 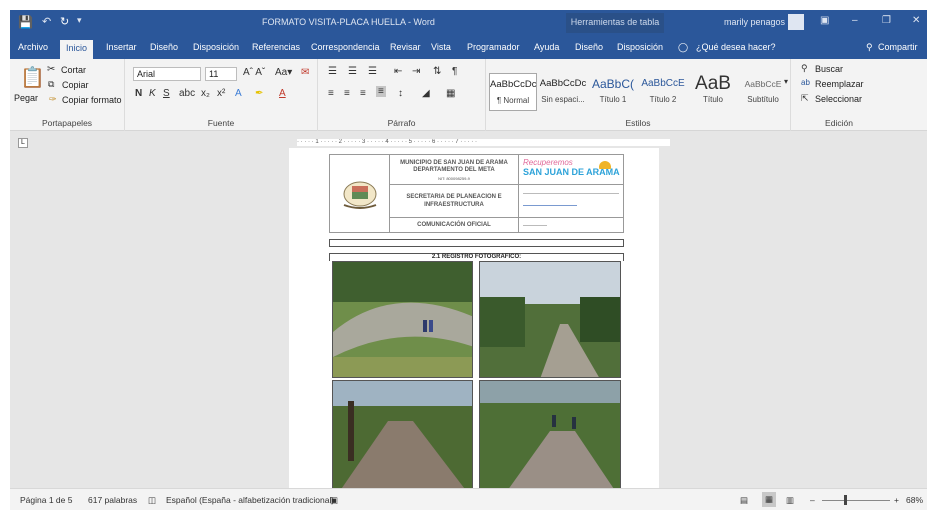 I want to click on replace-button: Reemplazar, so click(x=839, y=84).